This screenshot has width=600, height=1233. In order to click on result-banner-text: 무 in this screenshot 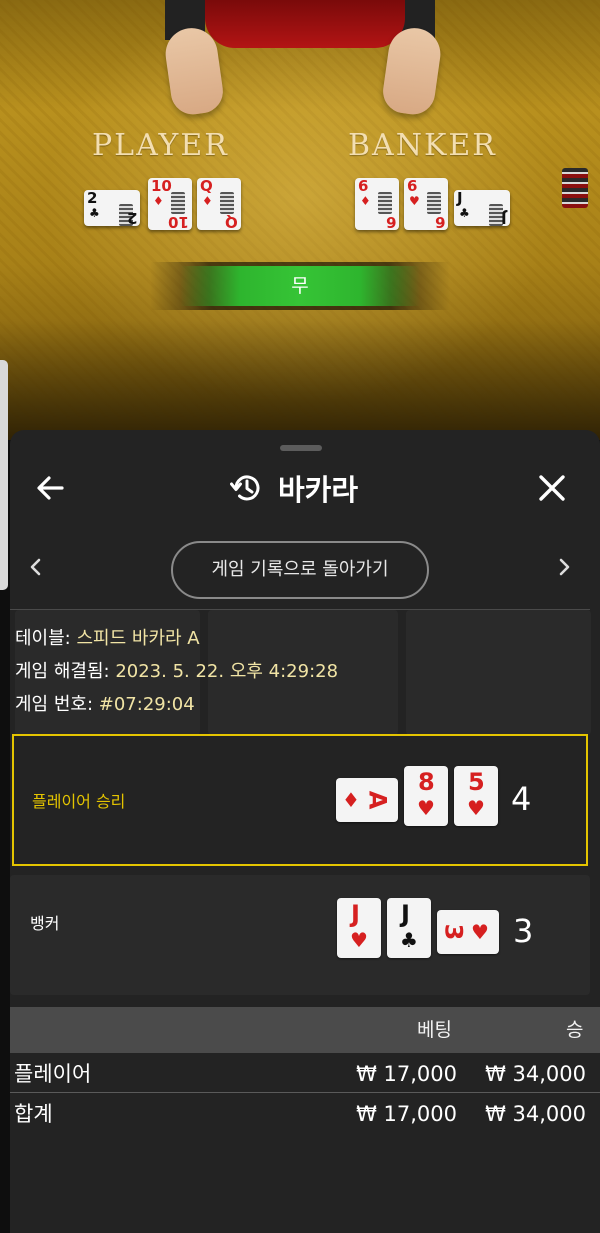, I will do `click(300, 286)`.